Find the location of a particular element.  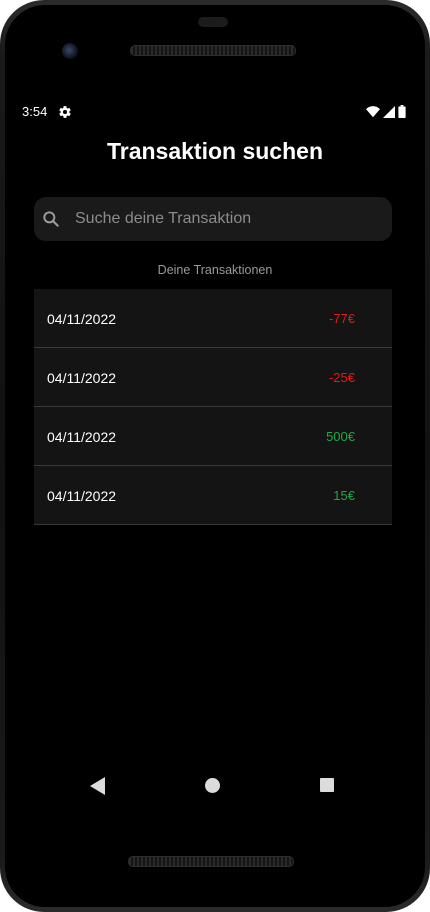

bottom-speaker-grille is located at coordinates (211, 861).